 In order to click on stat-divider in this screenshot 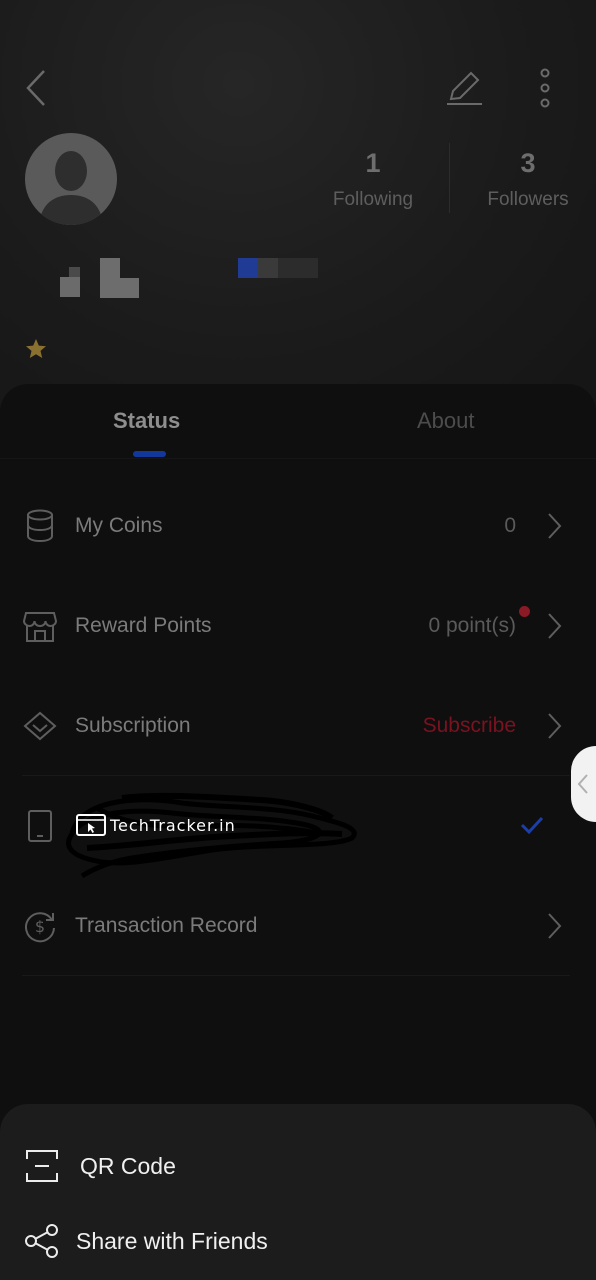, I will do `click(449, 178)`.